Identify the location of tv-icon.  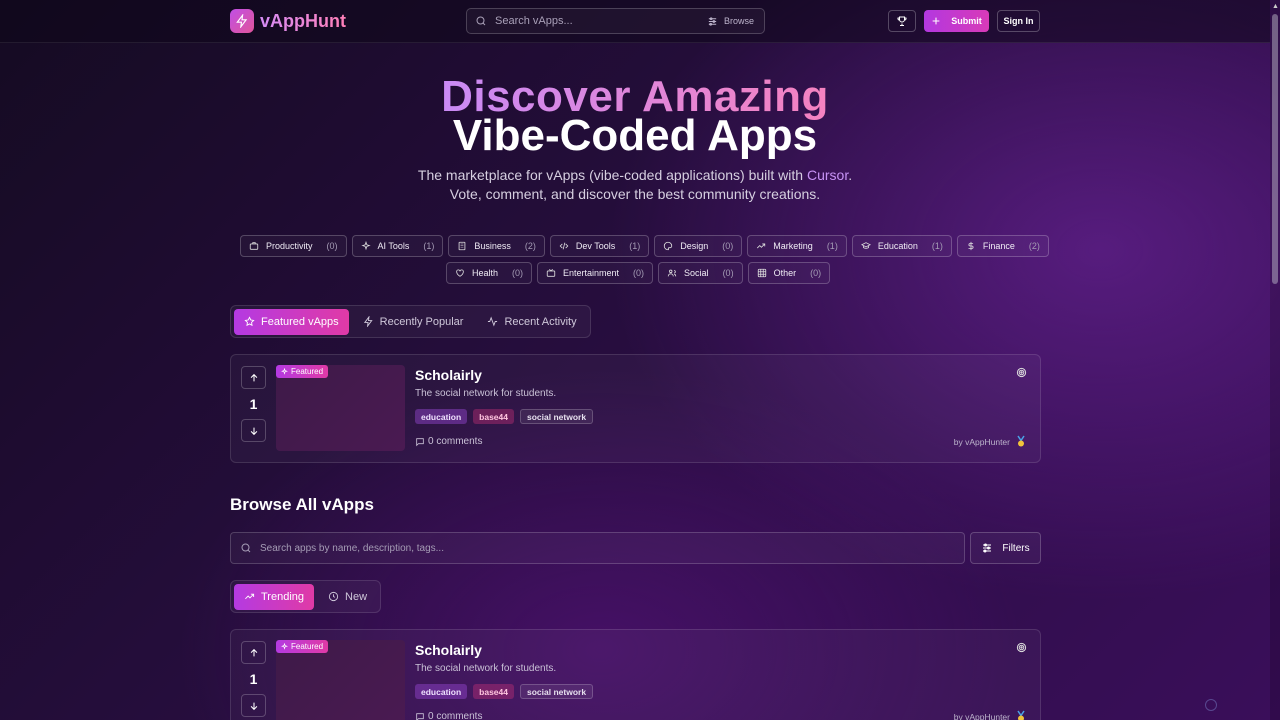
(551, 273).